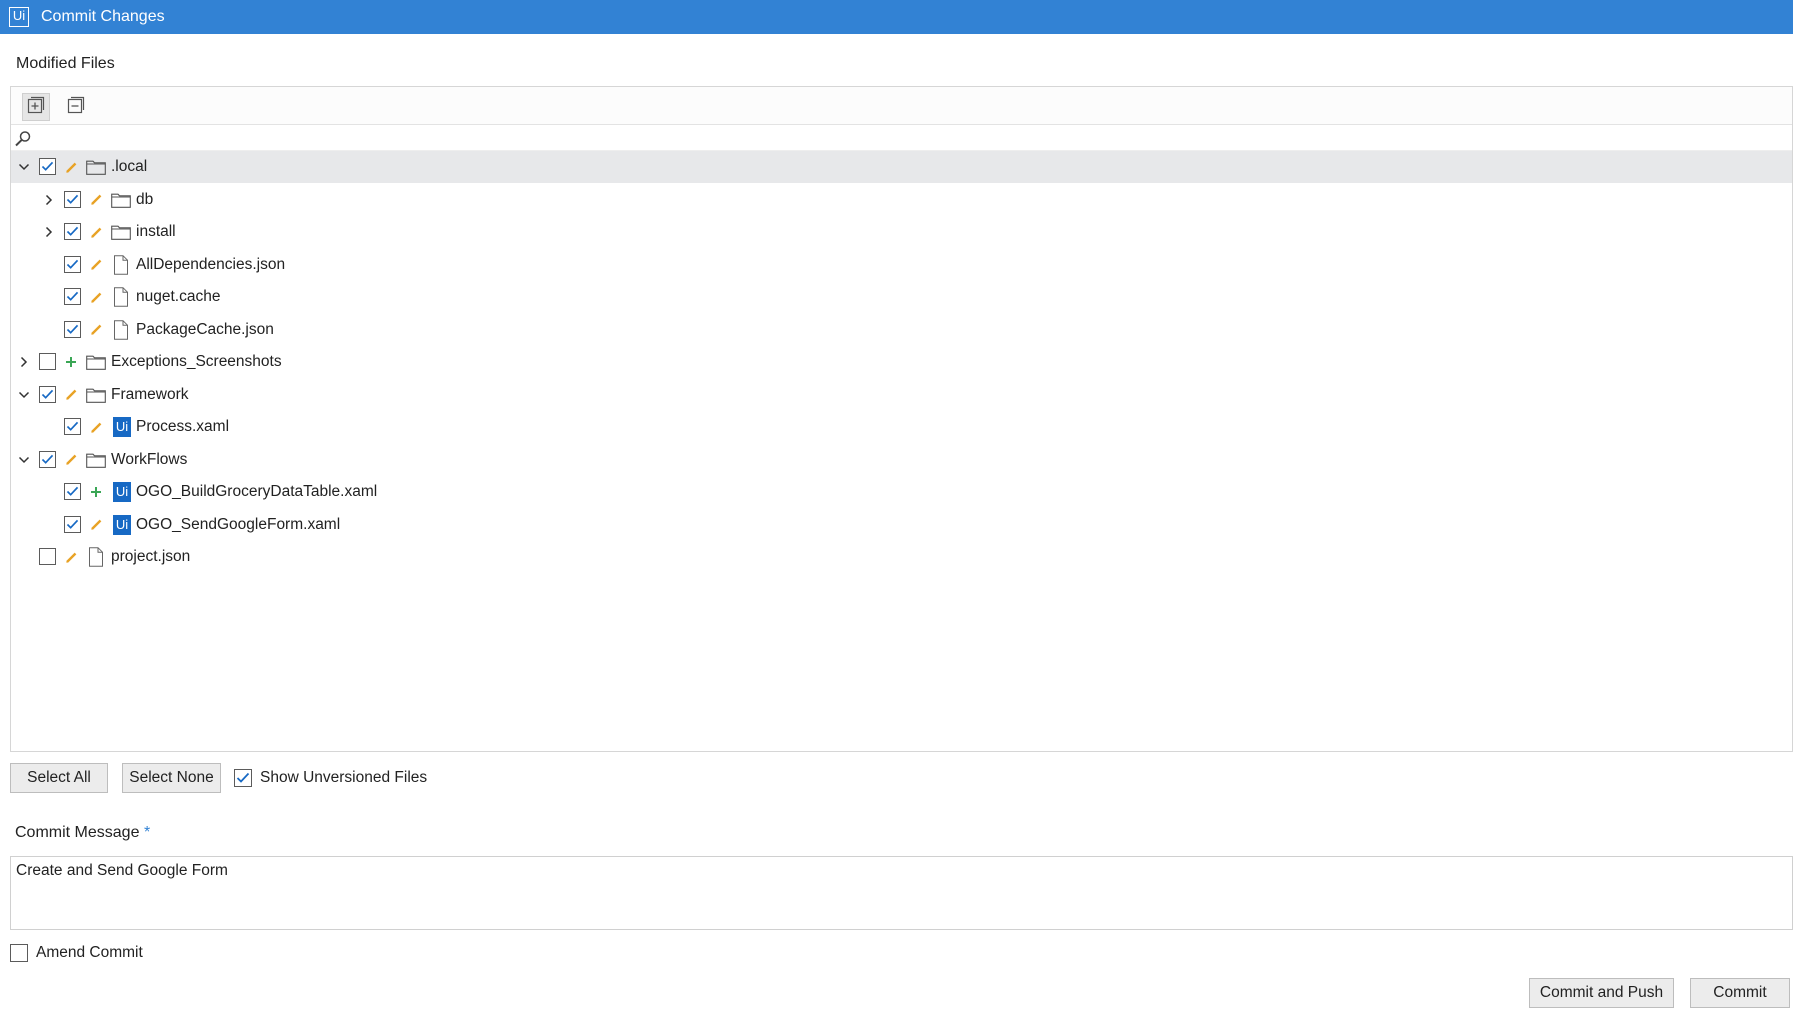  Describe the element at coordinates (151, 556) in the screenshot. I see `tree-item-label: project.json` at that location.